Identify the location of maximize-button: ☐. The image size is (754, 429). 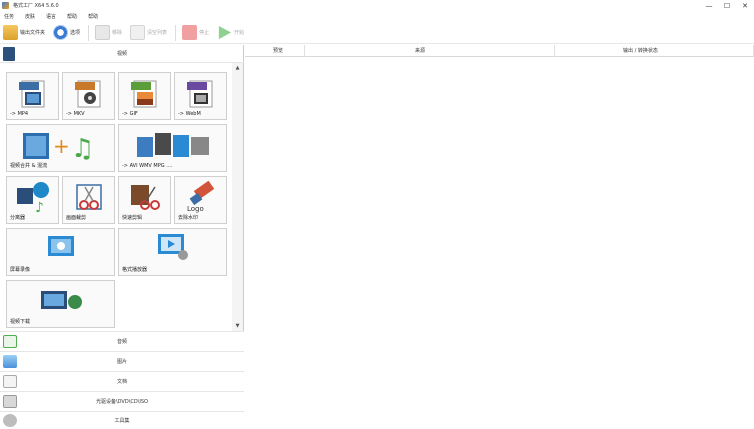
(727, 5).